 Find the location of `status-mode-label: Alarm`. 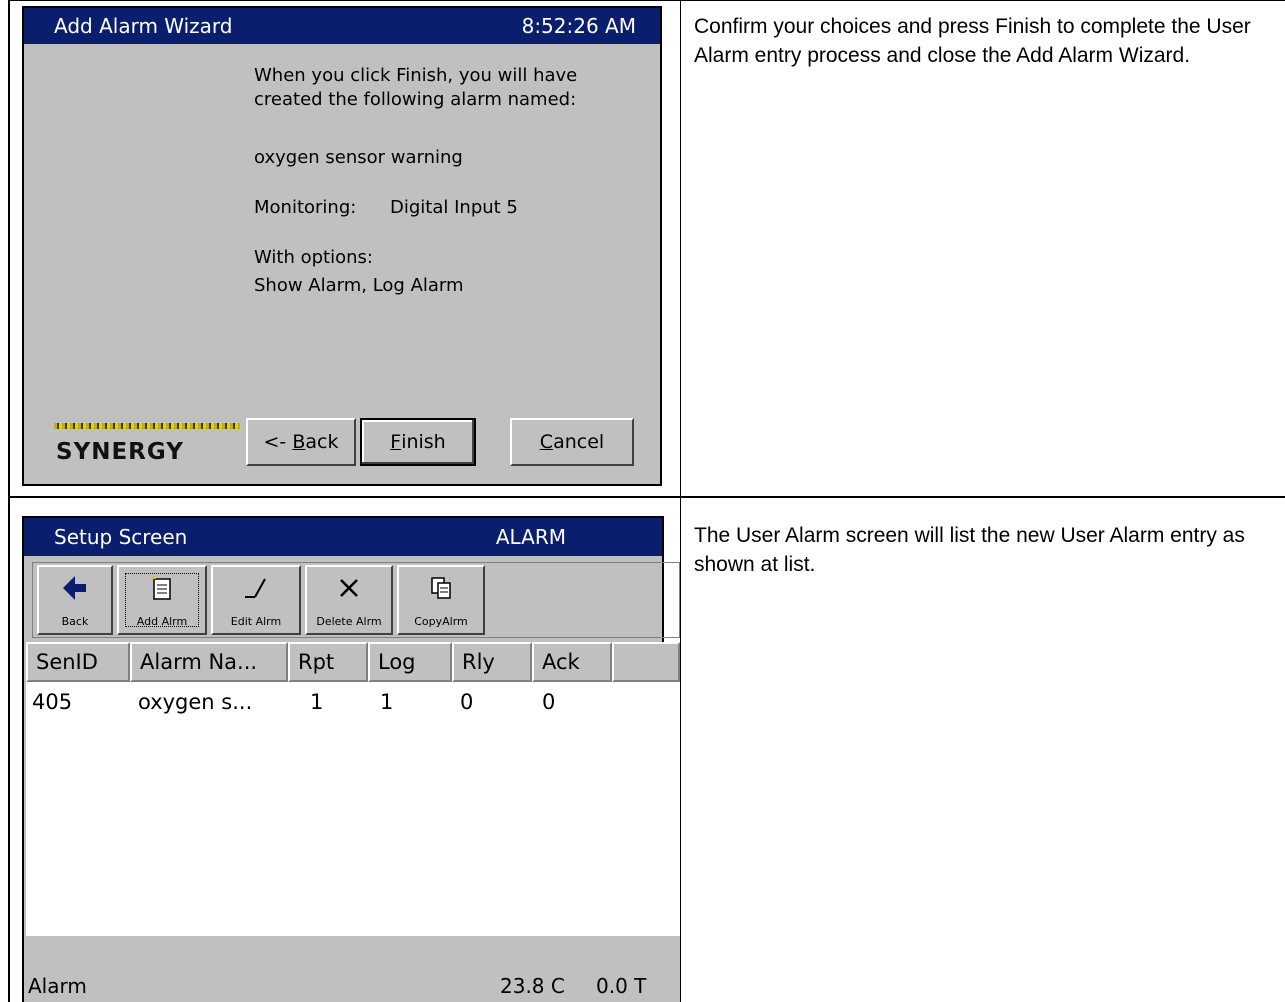

status-mode-label: Alarm is located at coordinates (57, 986).